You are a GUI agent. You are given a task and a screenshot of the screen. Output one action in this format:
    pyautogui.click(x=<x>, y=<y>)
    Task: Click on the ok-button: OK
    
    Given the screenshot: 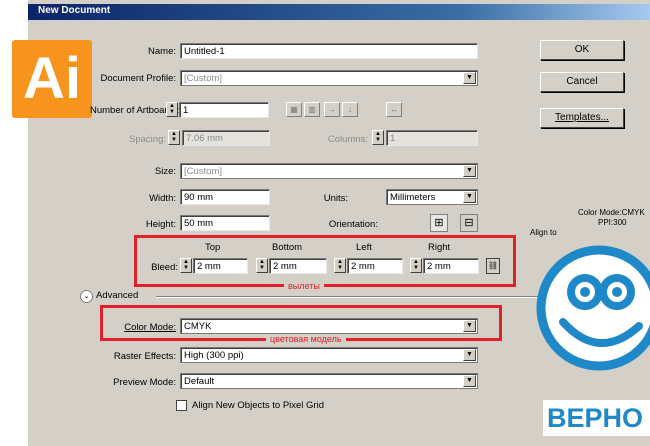 What is the action you would take?
    pyautogui.click(x=582, y=50)
    